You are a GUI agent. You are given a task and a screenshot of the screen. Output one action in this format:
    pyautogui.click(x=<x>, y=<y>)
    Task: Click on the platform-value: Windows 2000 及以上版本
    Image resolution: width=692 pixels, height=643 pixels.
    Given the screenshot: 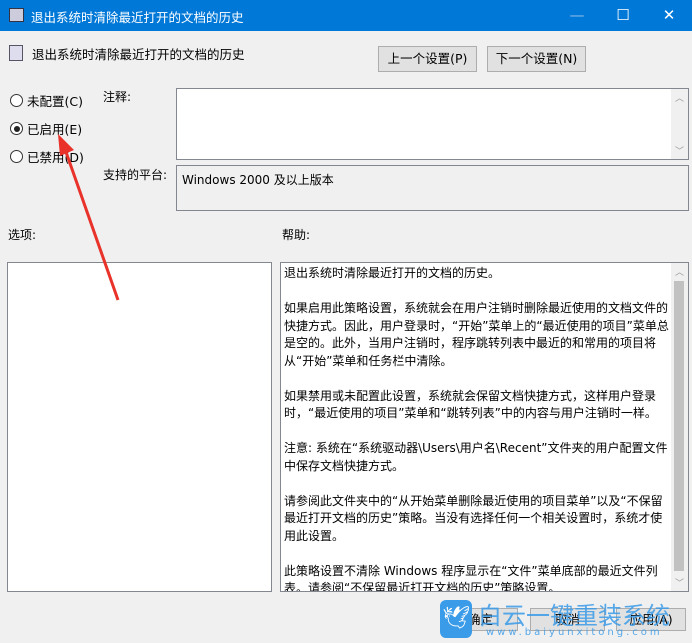 What is the action you would take?
    pyautogui.click(x=258, y=180)
    